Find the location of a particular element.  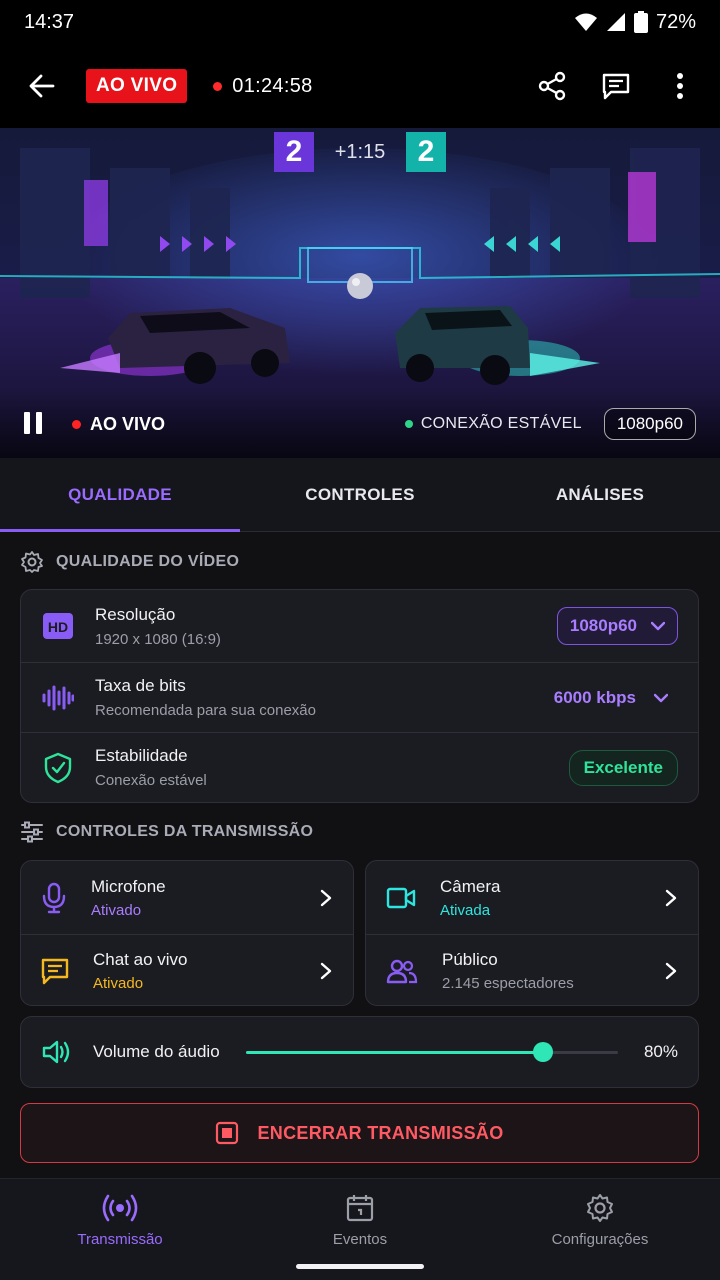

audio-wave-icon is located at coordinates (58, 698).